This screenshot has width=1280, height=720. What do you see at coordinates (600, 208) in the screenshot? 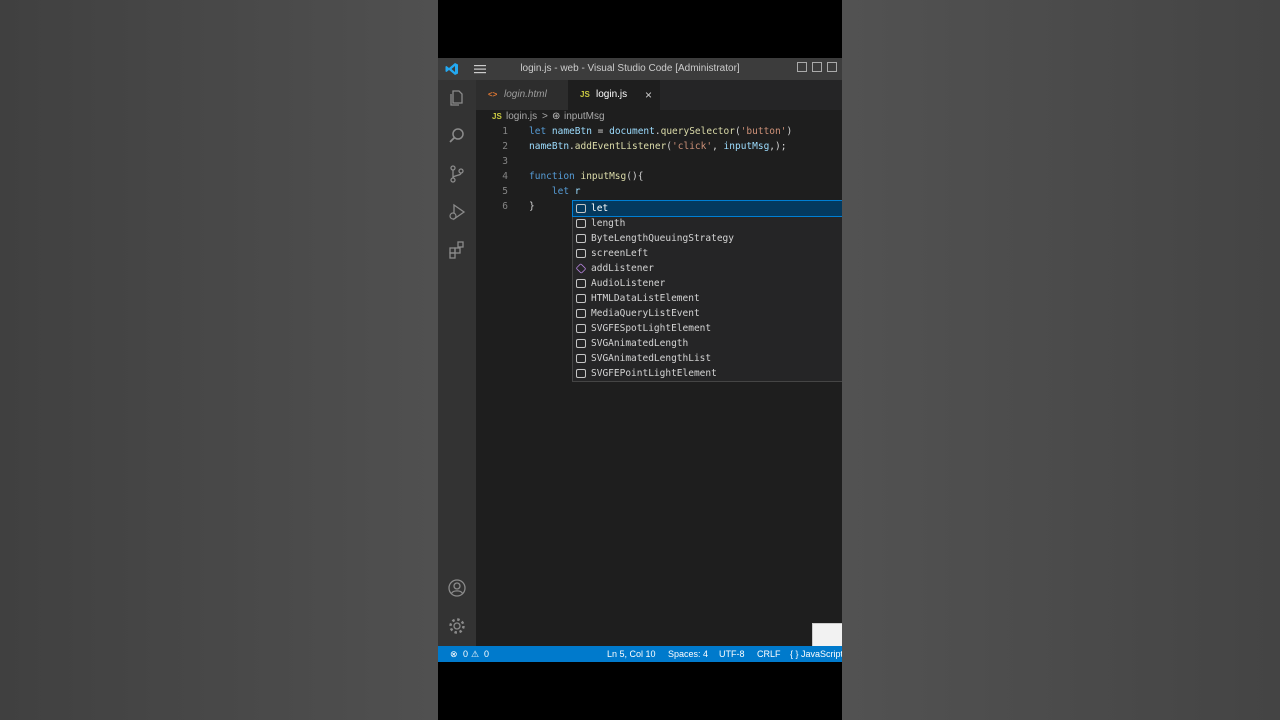
I see `suggestion-label: let` at bounding box center [600, 208].